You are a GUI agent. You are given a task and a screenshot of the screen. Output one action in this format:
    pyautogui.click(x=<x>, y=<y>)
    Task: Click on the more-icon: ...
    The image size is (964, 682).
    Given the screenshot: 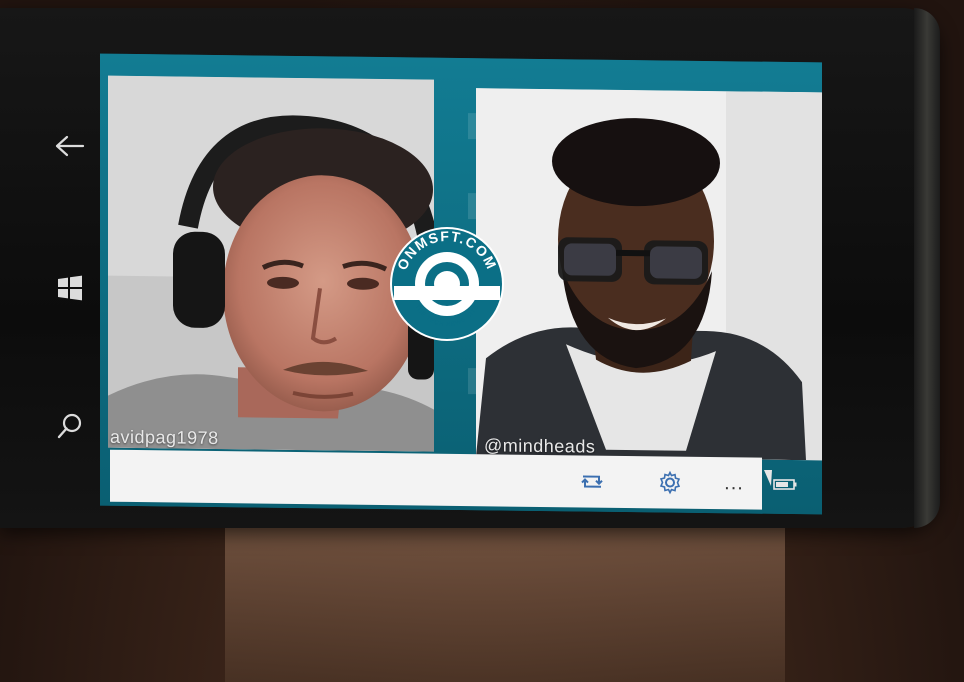 What is the action you would take?
    pyautogui.click(x=734, y=483)
    